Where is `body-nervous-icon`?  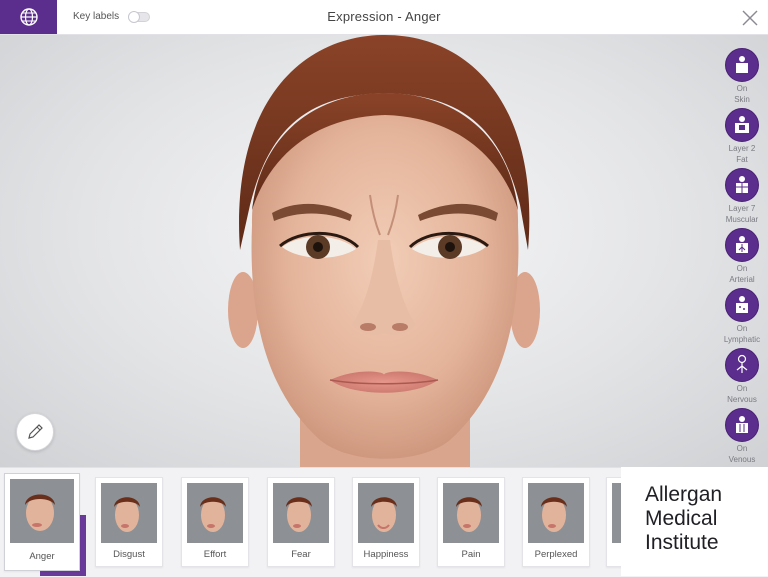 body-nervous-icon is located at coordinates (742, 365).